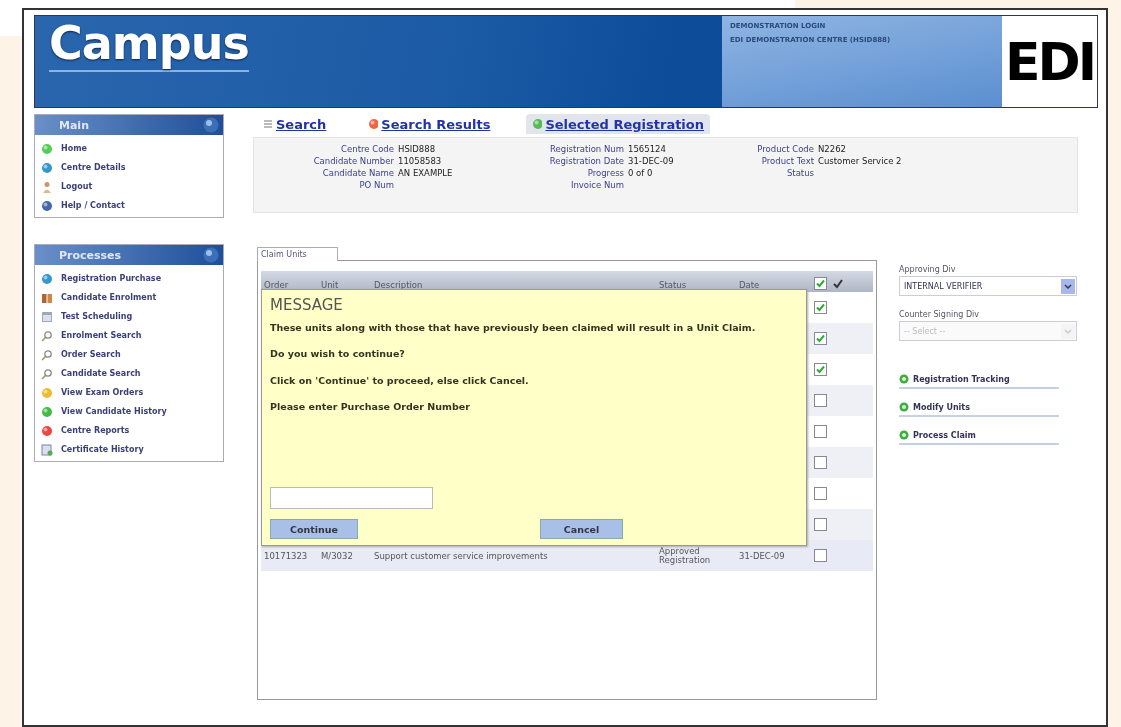 This screenshot has width=1121, height=727. What do you see at coordinates (367, 149) in the screenshot?
I see `field-label: Centre Code` at bounding box center [367, 149].